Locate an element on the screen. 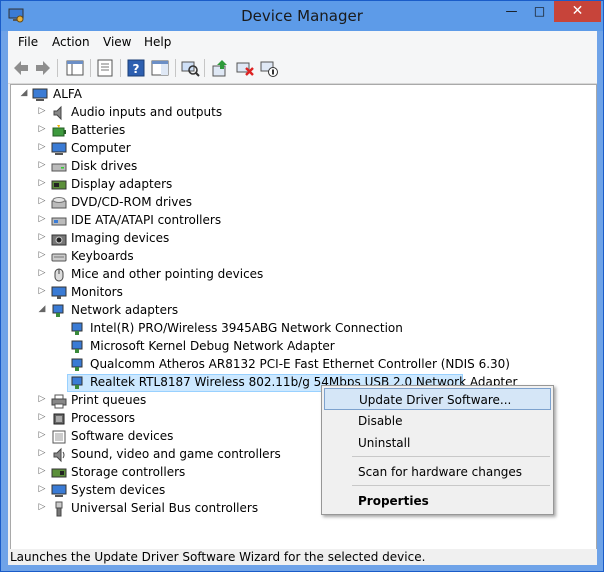 The height and width of the screenshot is (572, 604). tree-category-disk-drives: ▷ Disk drives is located at coordinates (303, 167).